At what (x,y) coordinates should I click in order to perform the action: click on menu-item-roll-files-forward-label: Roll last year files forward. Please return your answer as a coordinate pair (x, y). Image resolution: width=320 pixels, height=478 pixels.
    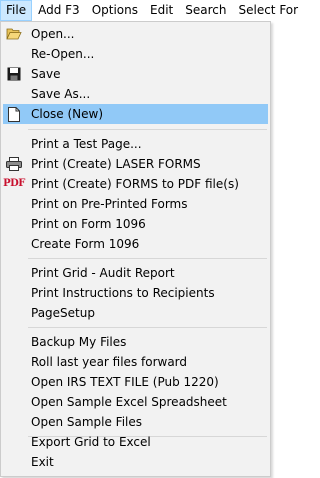
    Looking at the image, I should click on (109, 362).